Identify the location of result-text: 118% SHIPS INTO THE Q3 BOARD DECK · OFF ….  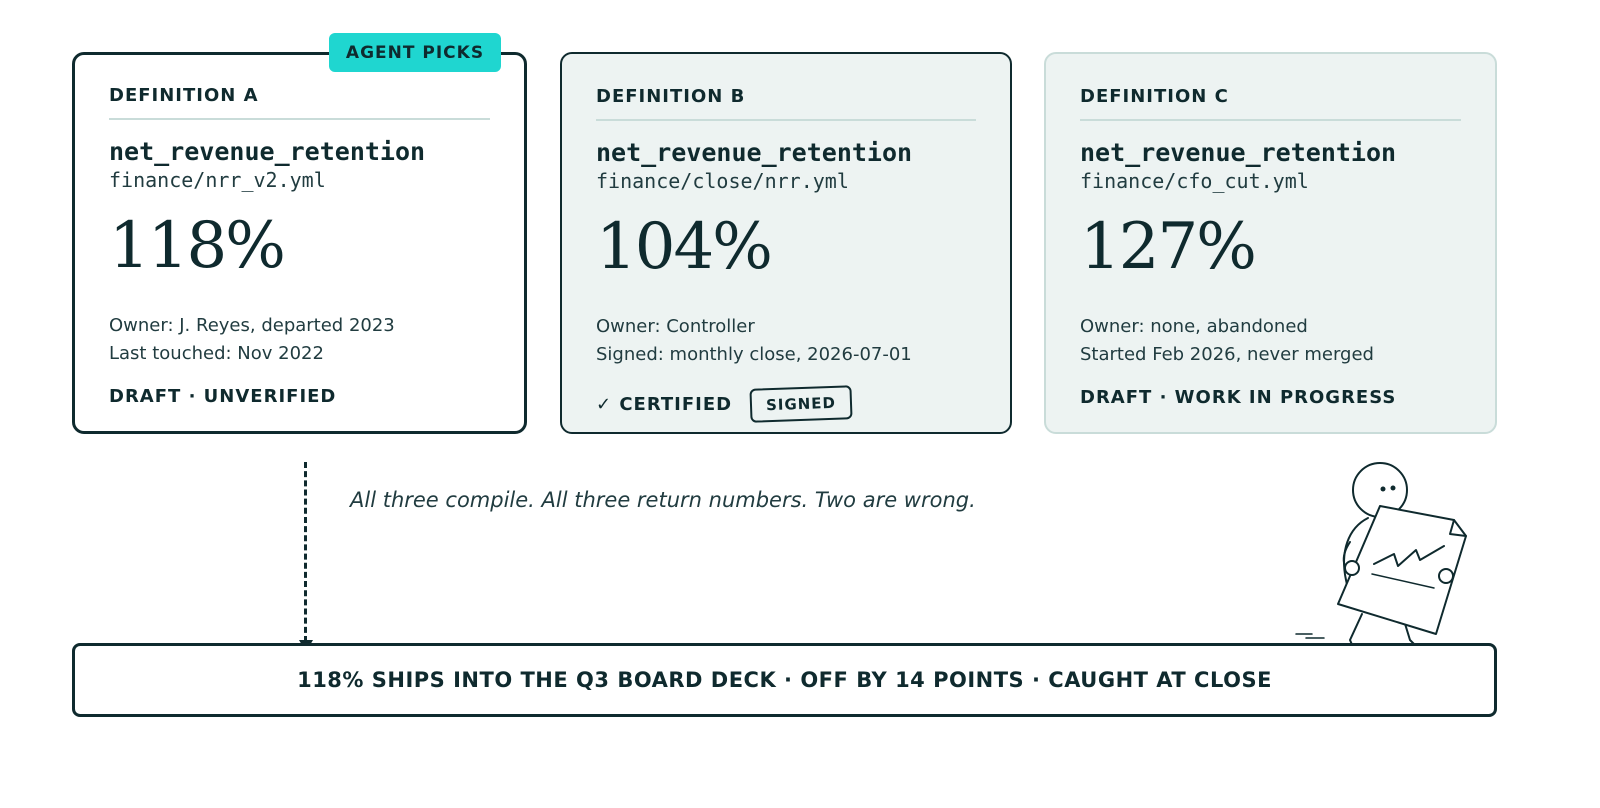
(784, 680).